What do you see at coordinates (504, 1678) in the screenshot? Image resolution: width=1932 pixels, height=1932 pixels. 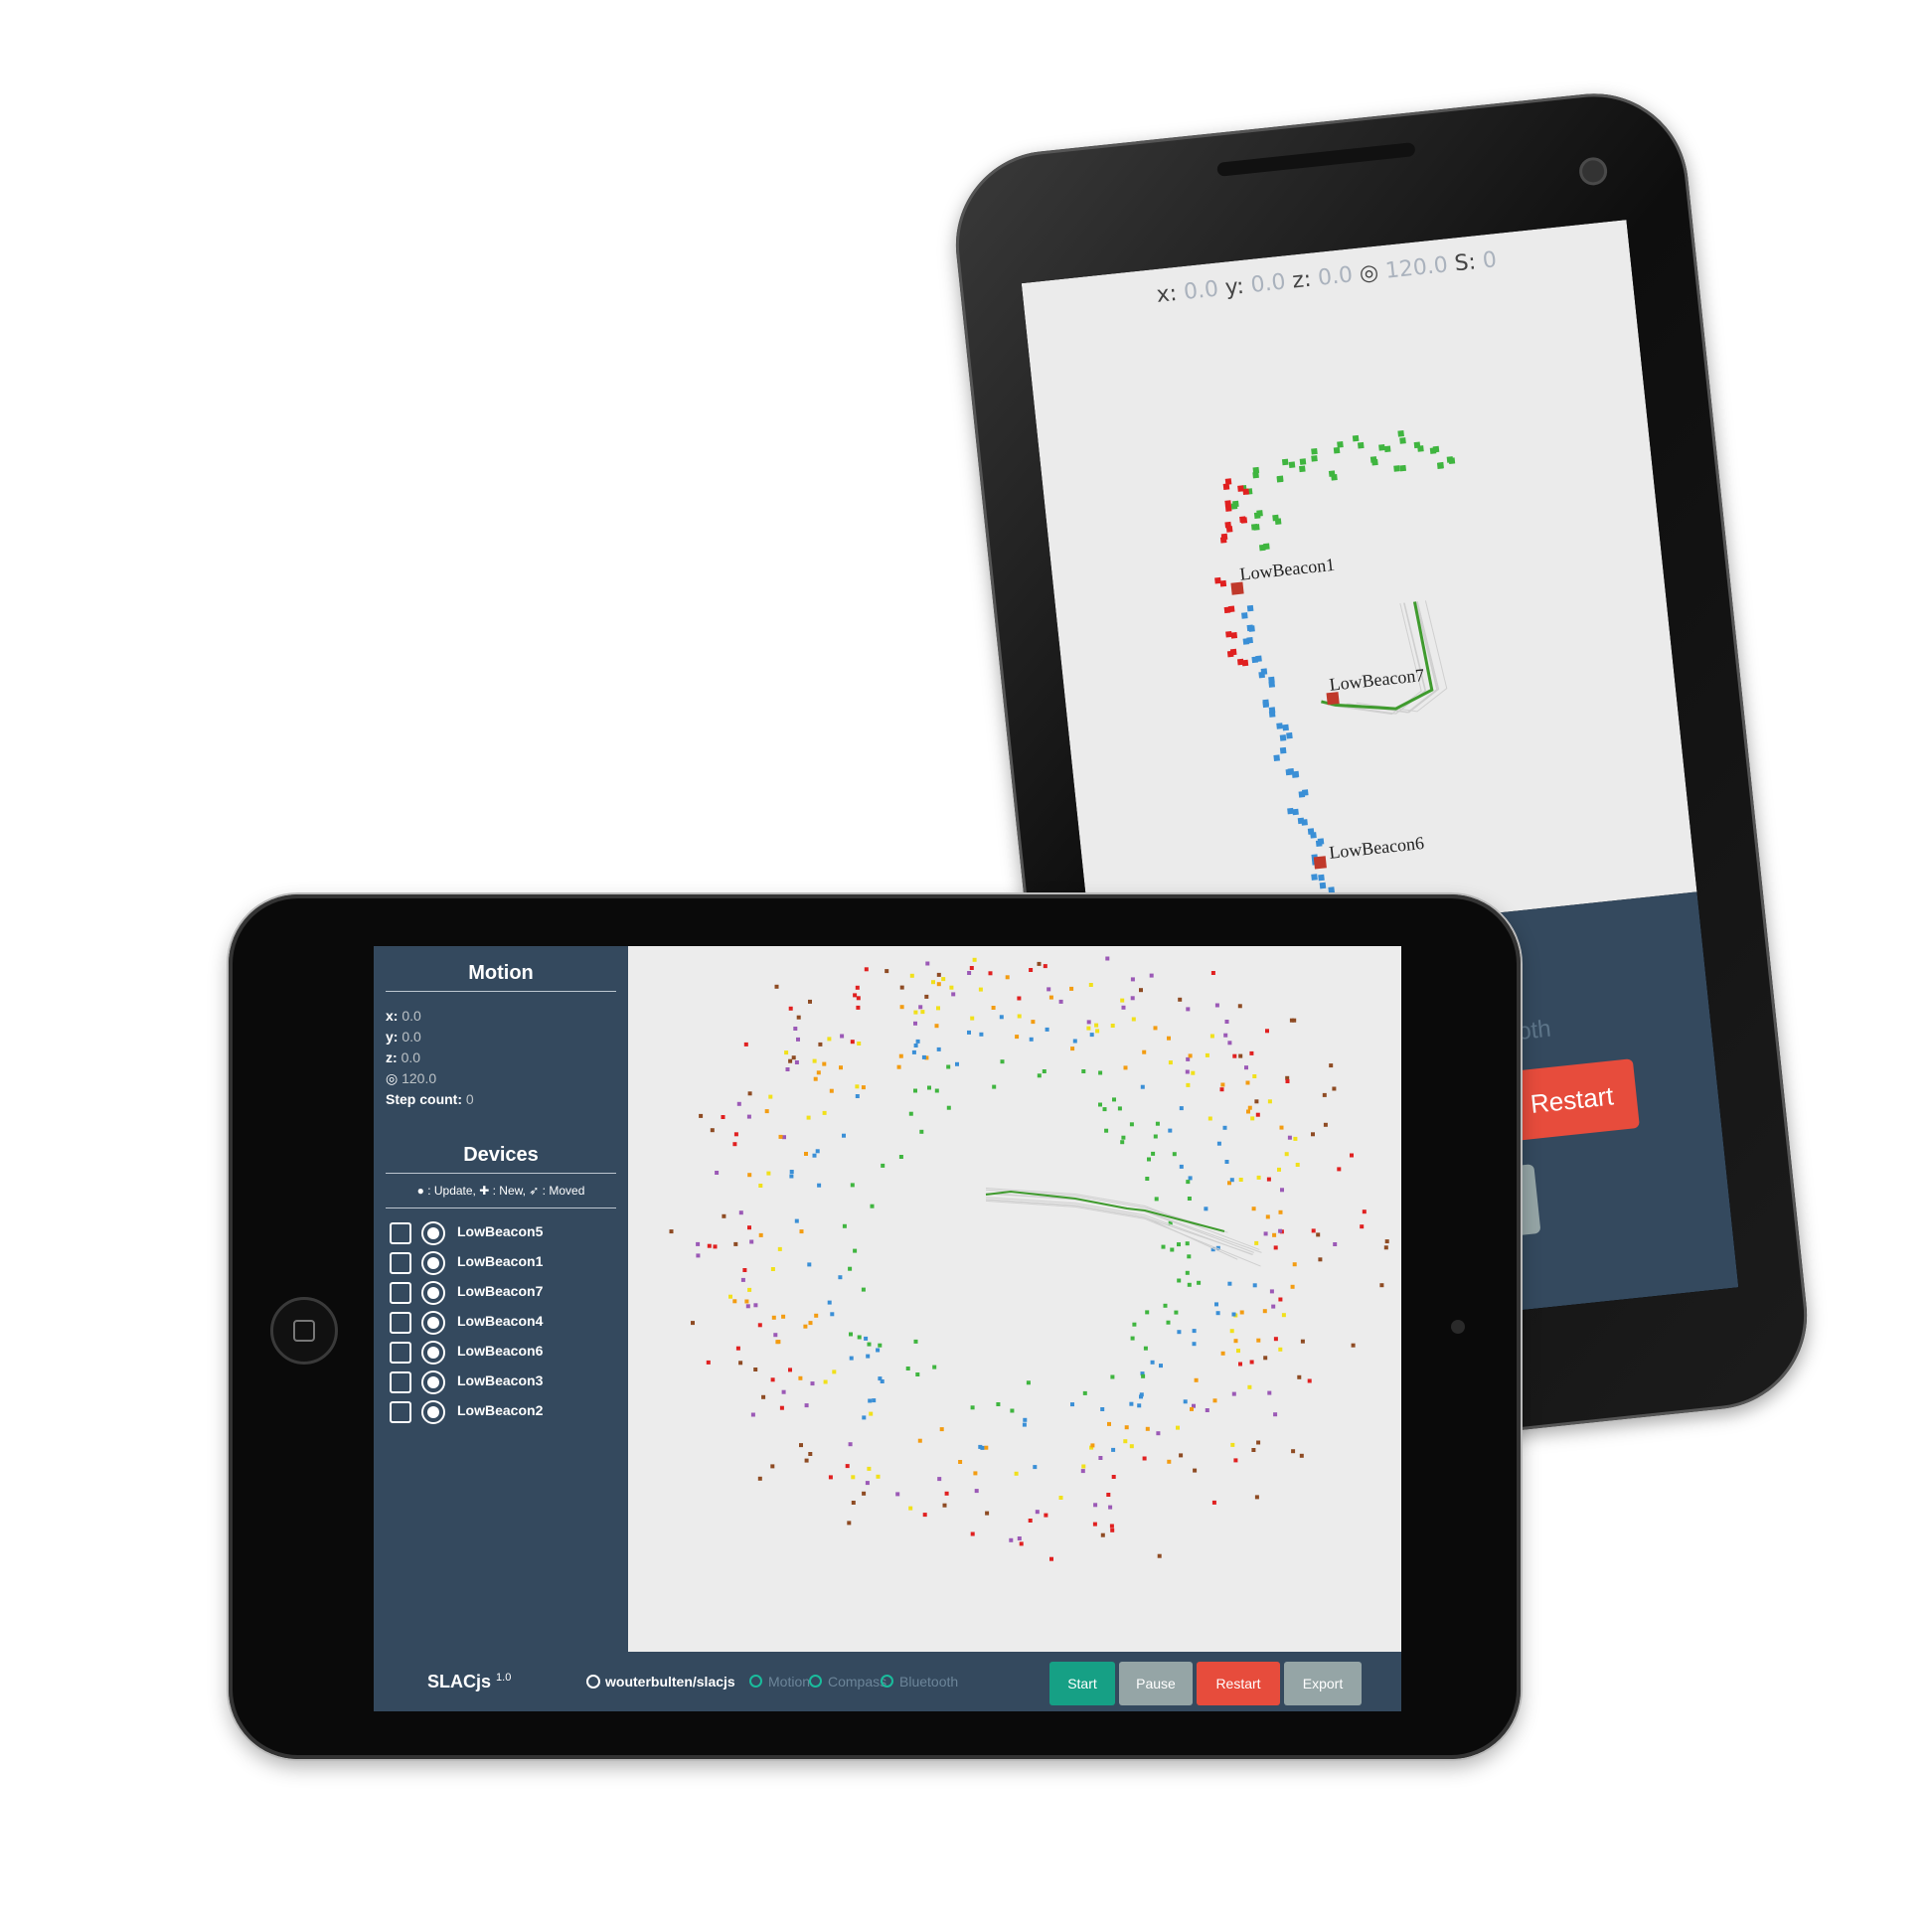 I see `brand-version: 1.0` at bounding box center [504, 1678].